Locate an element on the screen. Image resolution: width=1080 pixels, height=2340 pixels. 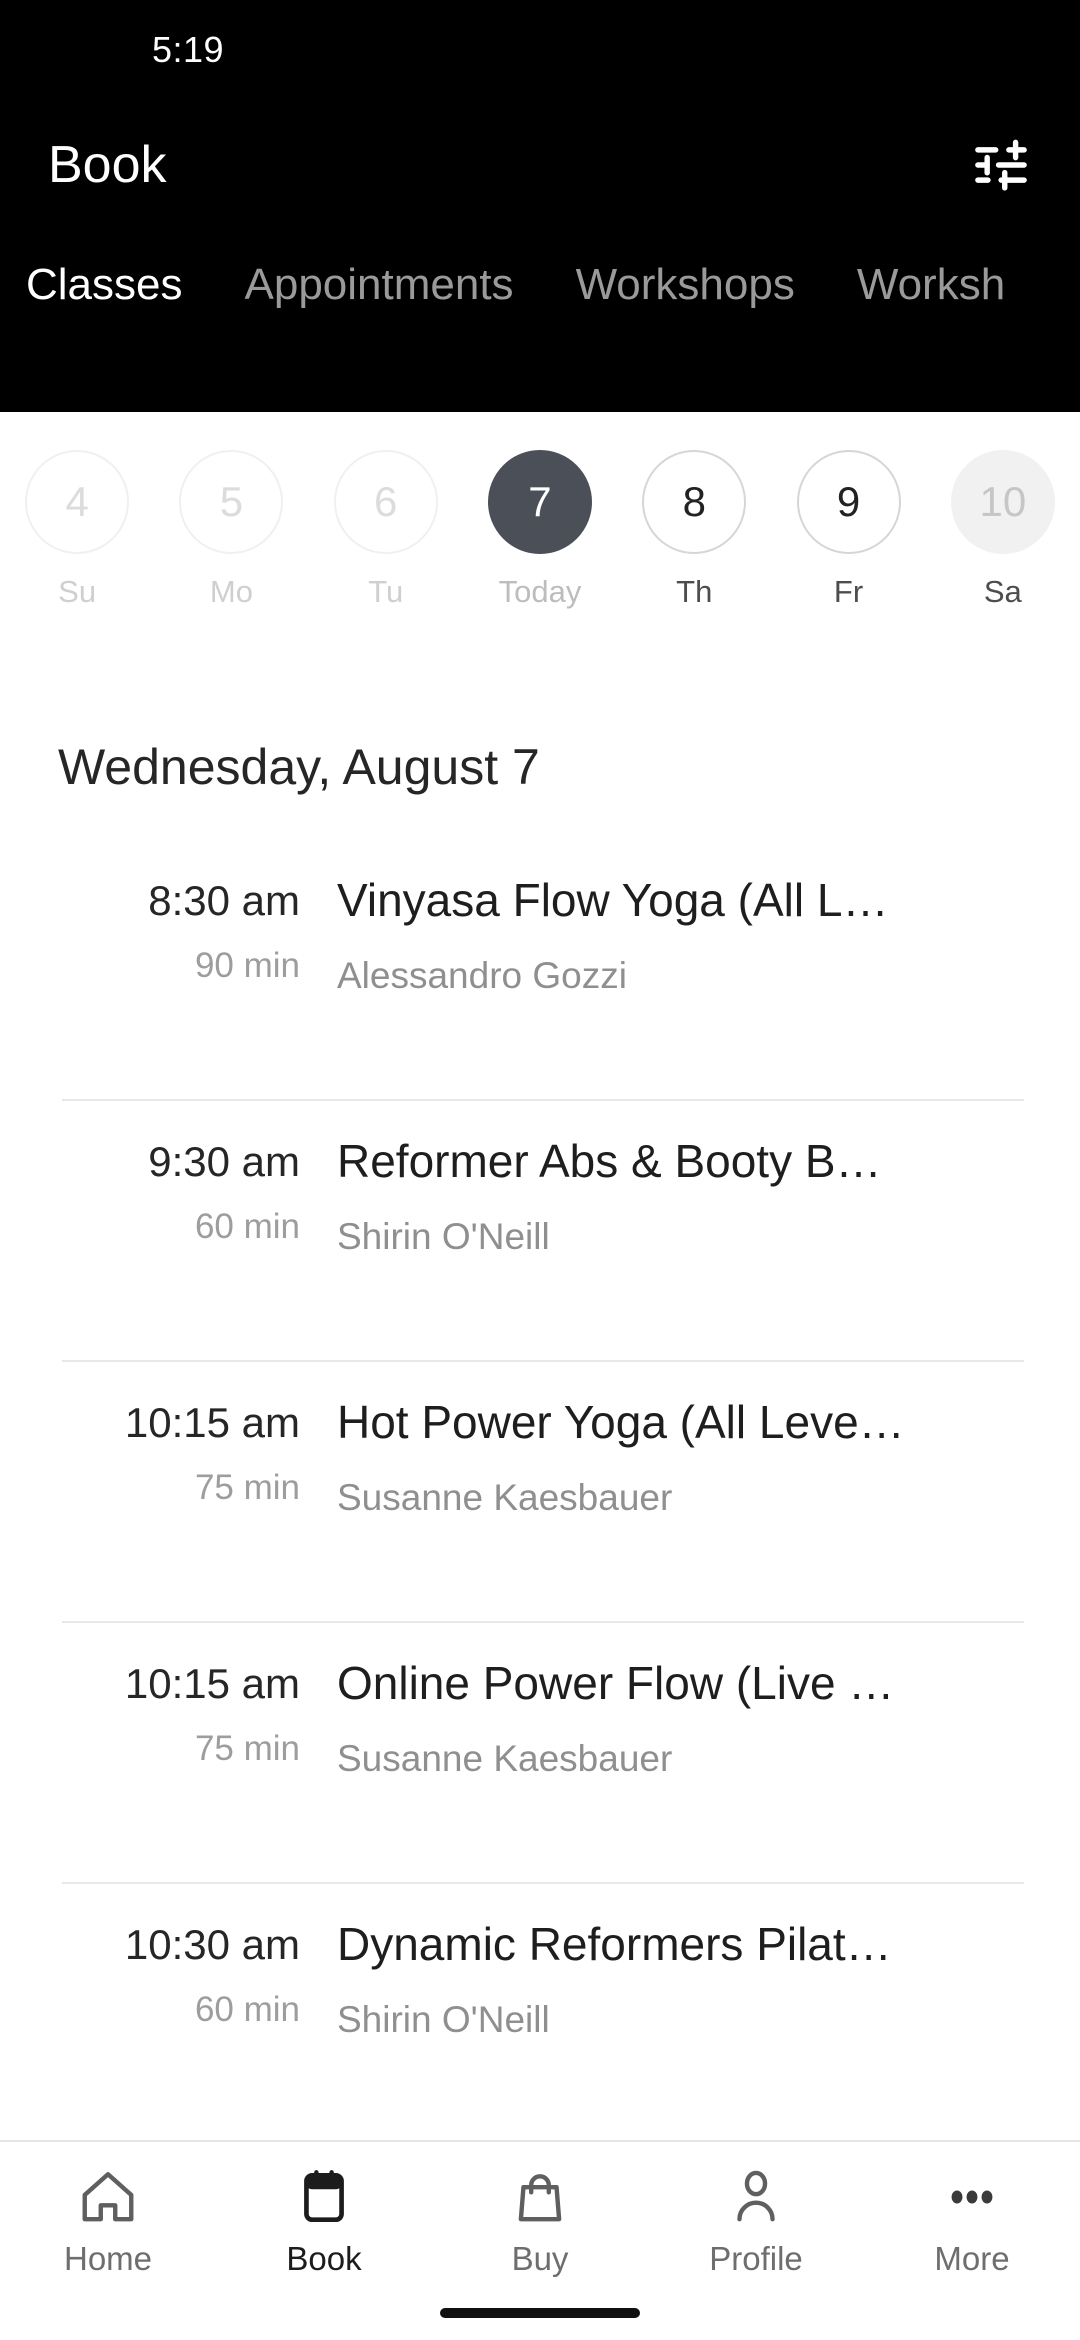
date-weekday-9: Fr is located at coordinates (848, 591).